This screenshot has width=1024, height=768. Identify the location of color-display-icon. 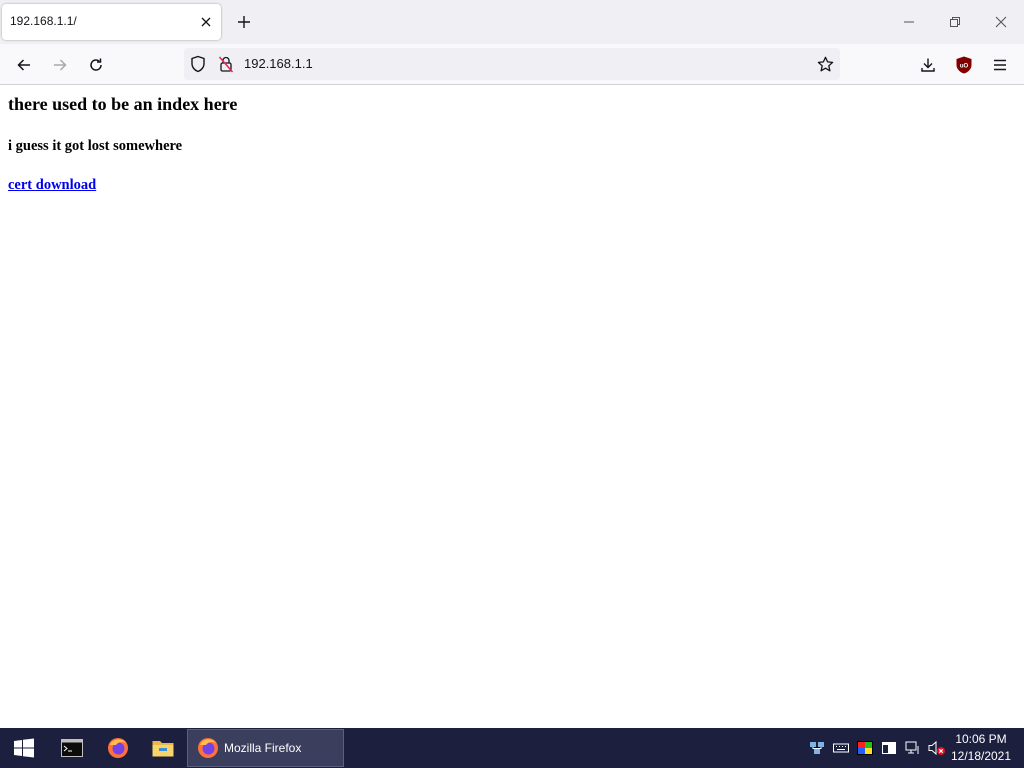
(865, 748).